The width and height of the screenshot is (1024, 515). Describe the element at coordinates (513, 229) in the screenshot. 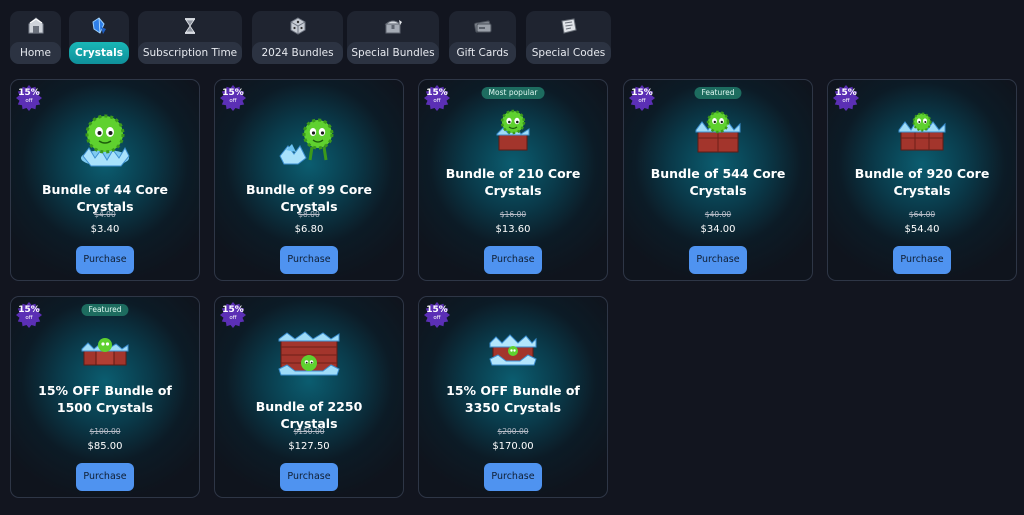

I see `sale-price: $13.60` at that location.